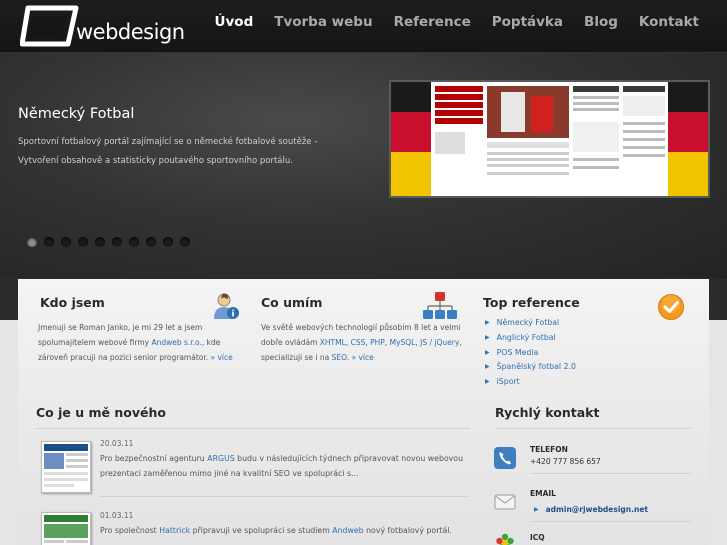 The width and height of the screenshot is (727, 545). What do you see at coordinates (226, 306) in the screenshot?
I see `user-info-icon: i` at bounding box center [226, 306].